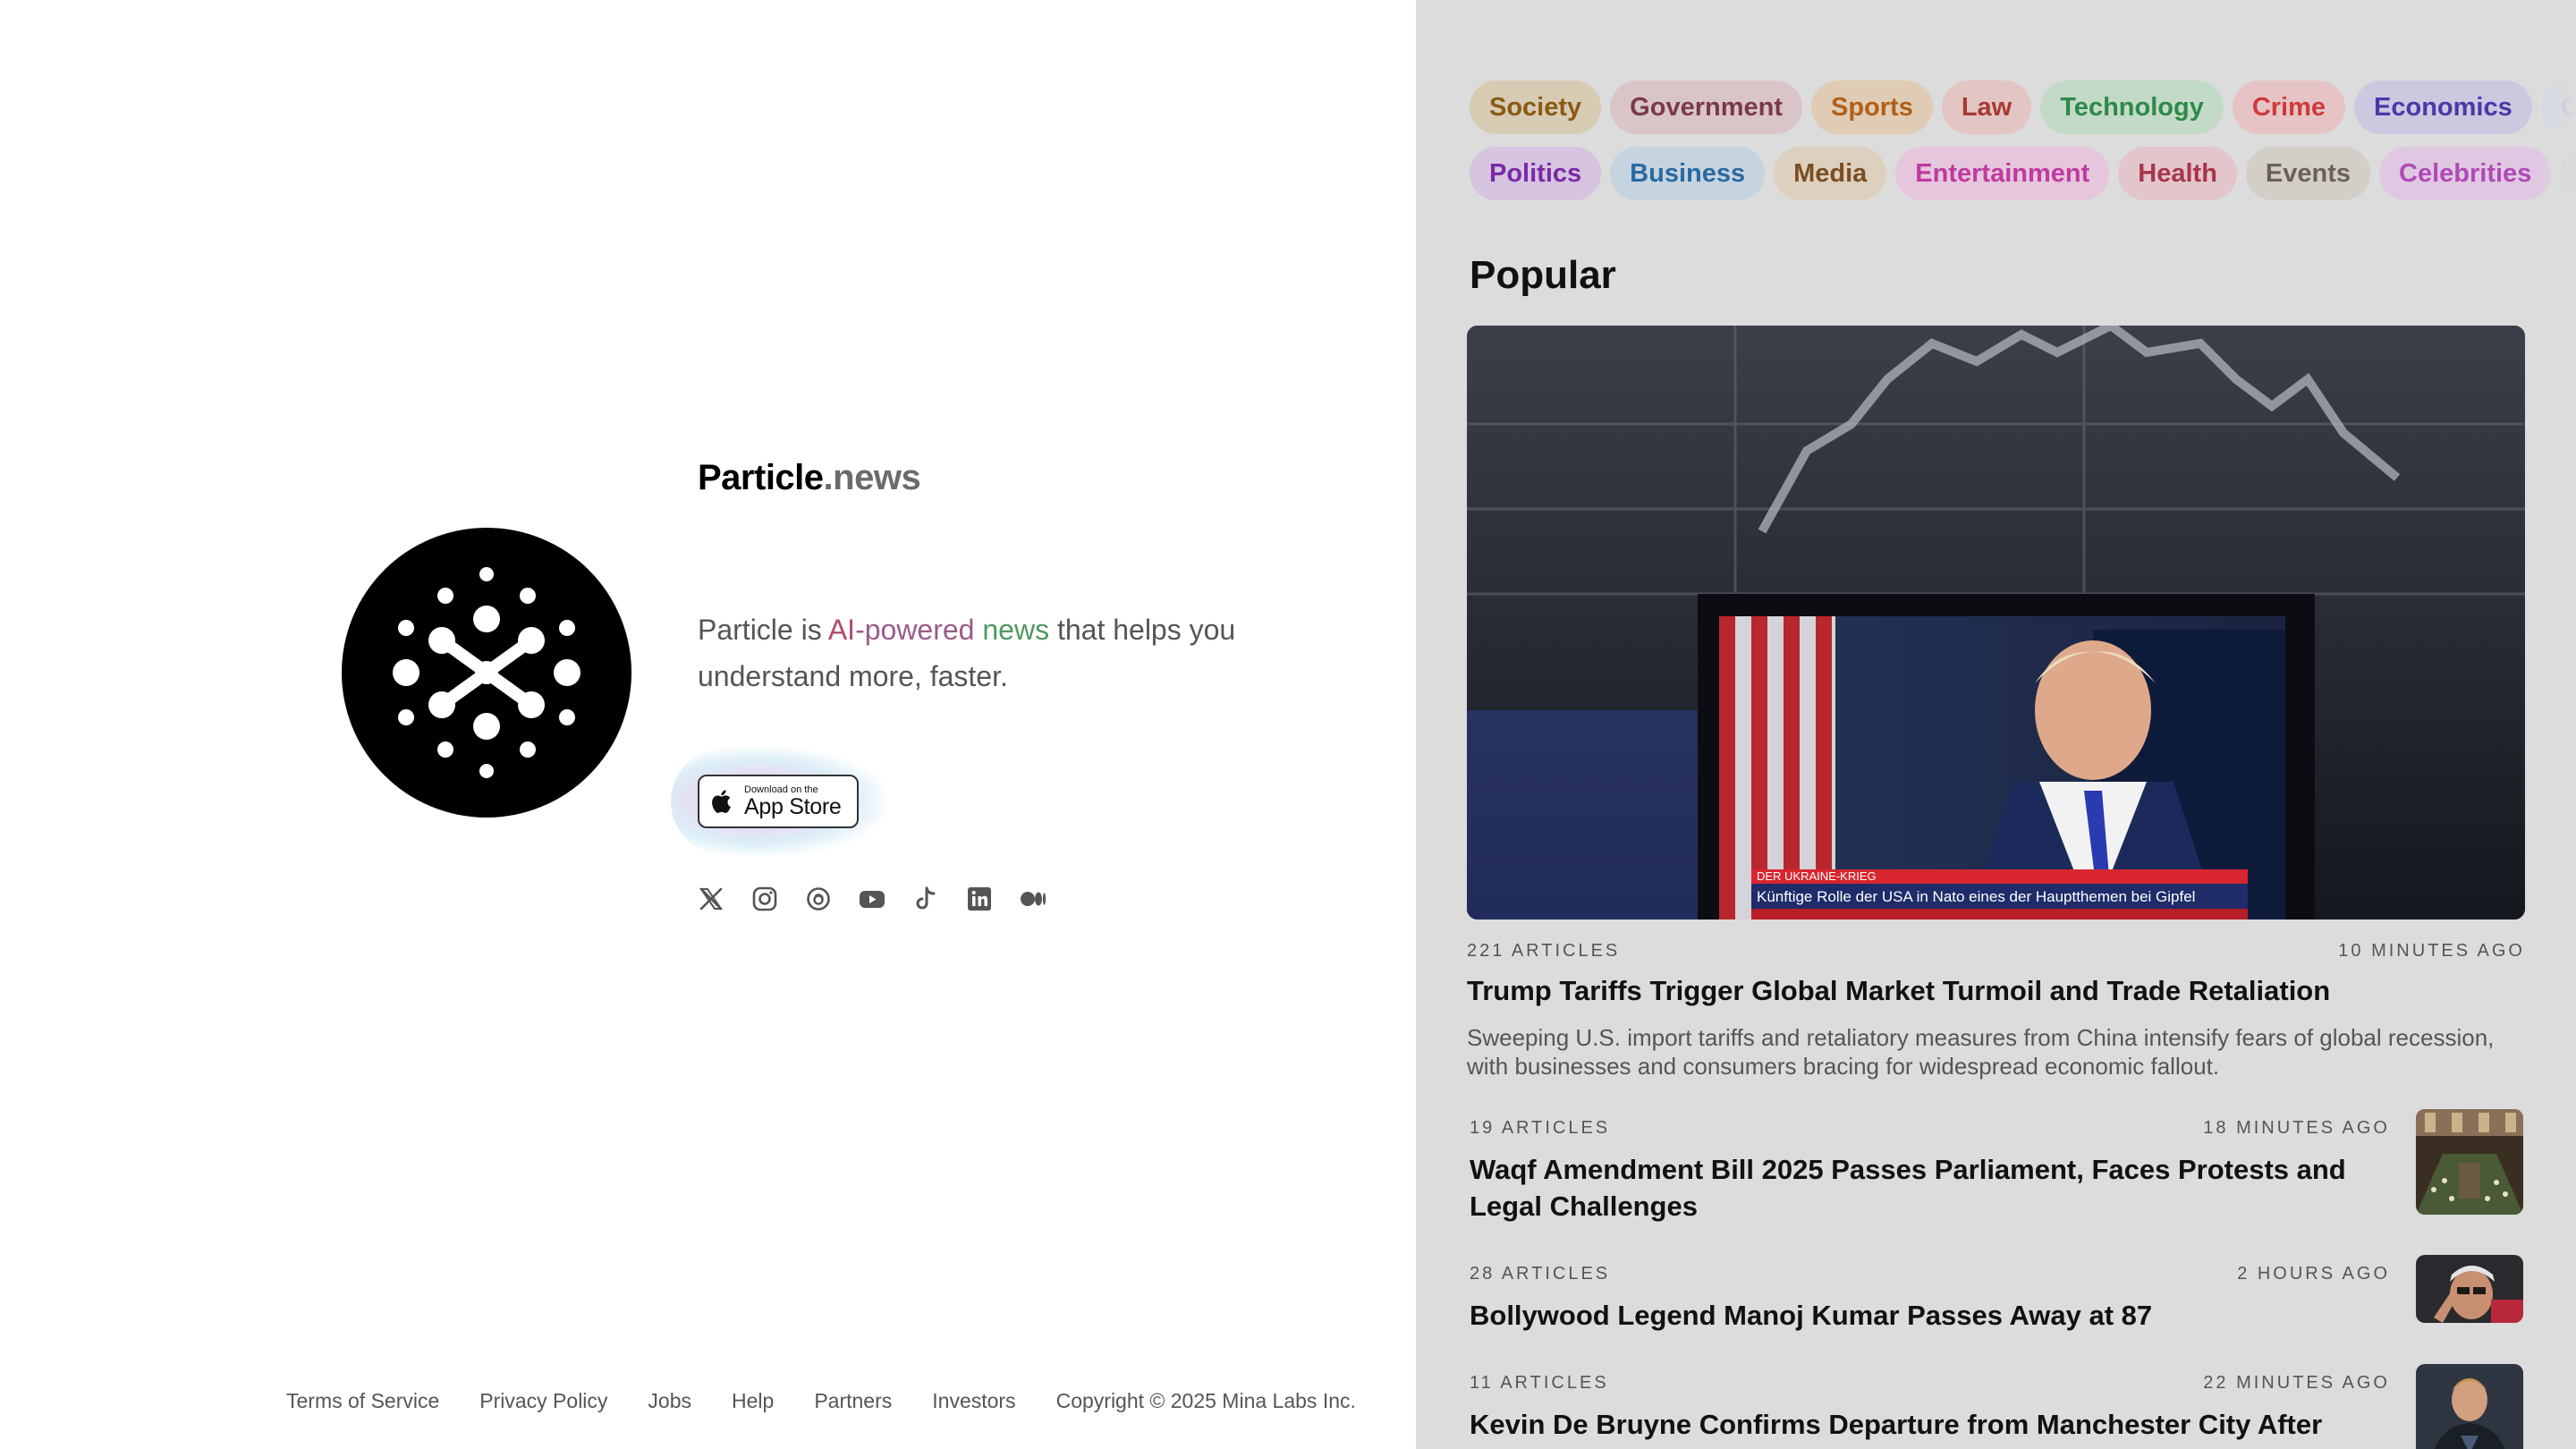 The width and height of the screenshot is (2576, 1449). What do you see at coordinates (2469, 1289) in the screenshot?
I see `actor-salute-thumbnail` at bounding box center [2469, 1289].